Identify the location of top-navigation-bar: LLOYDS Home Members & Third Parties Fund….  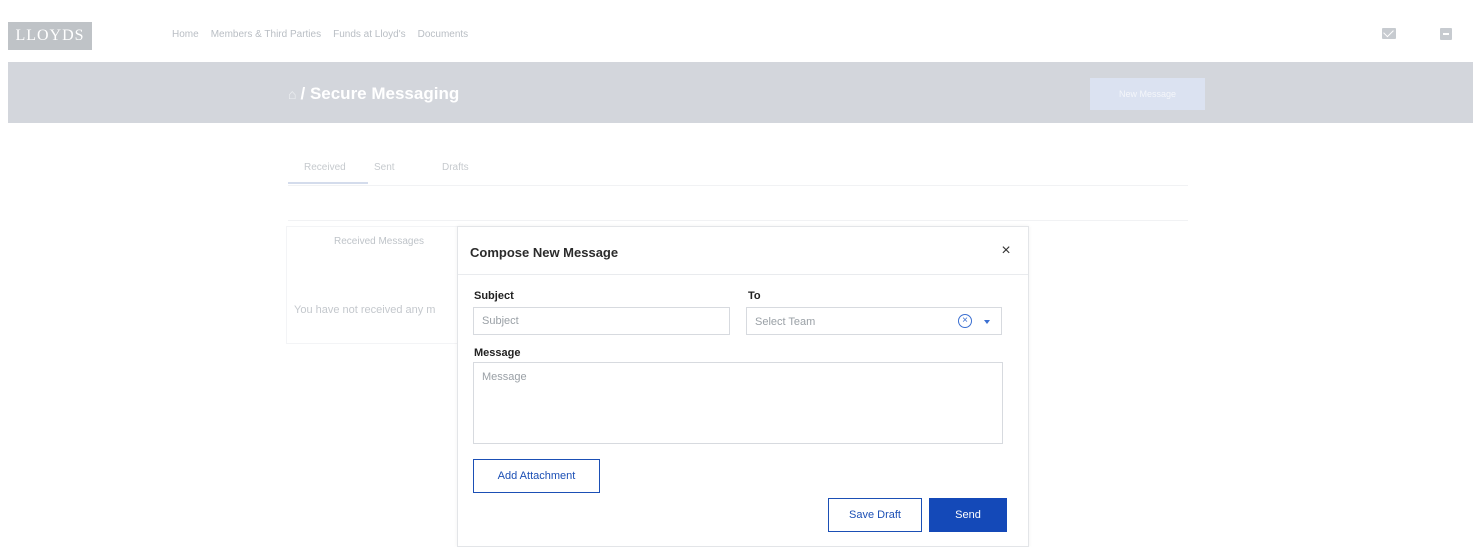
(740, 31).